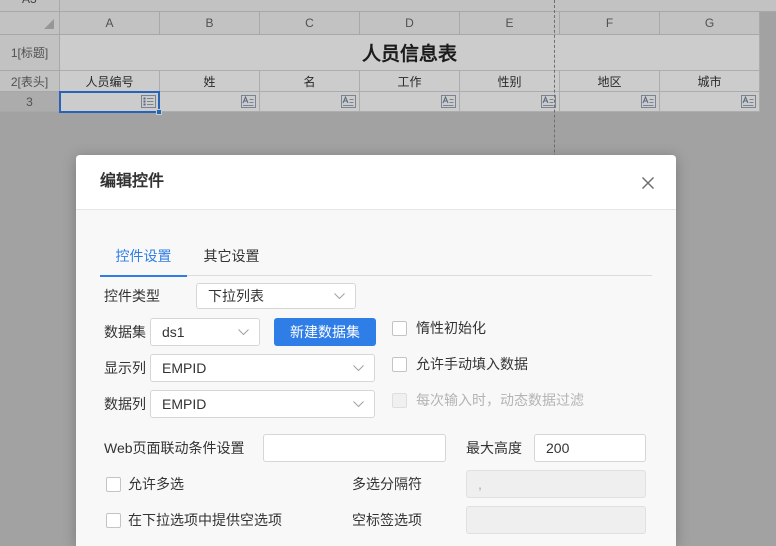 This screenshot has height=546, width=776. I want to click on widget-type-value: 下拉列表, so click(236, 296).